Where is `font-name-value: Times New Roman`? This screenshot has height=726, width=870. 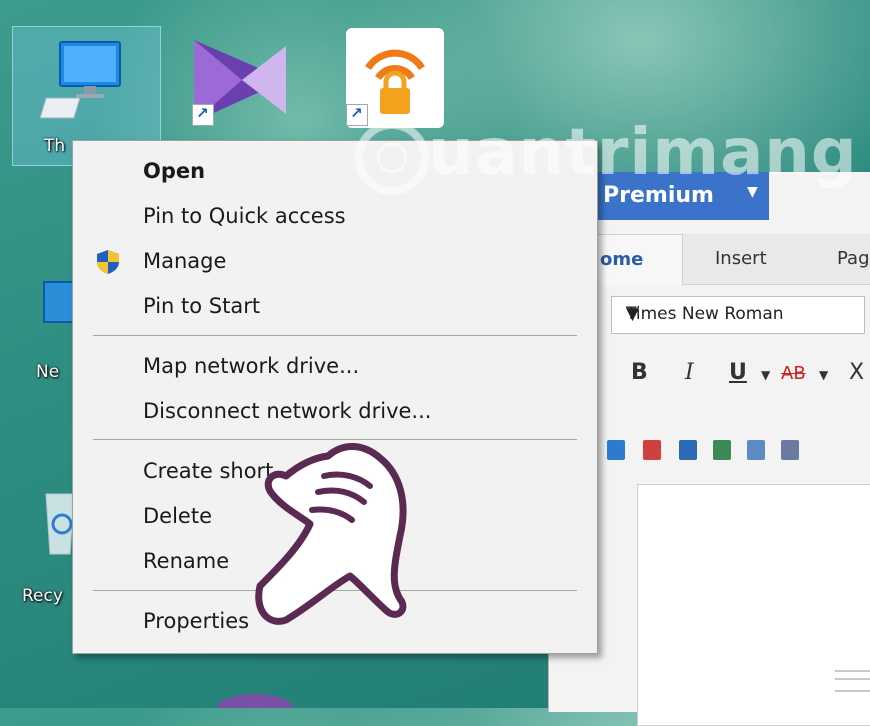 font-name-value: Times New Roman is located at coordinates (705, 314).